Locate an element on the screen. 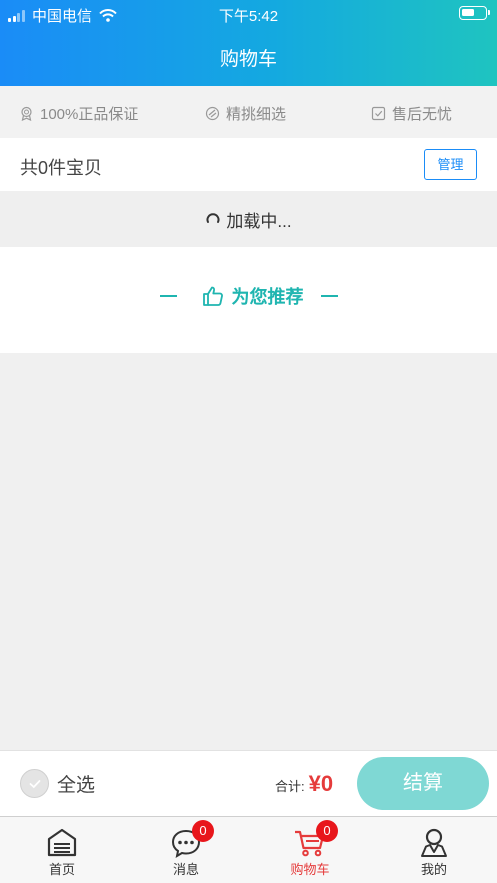 This screenshot has height=883, width=497. tab-label: 购物车 is located at coordinates (310, 869).